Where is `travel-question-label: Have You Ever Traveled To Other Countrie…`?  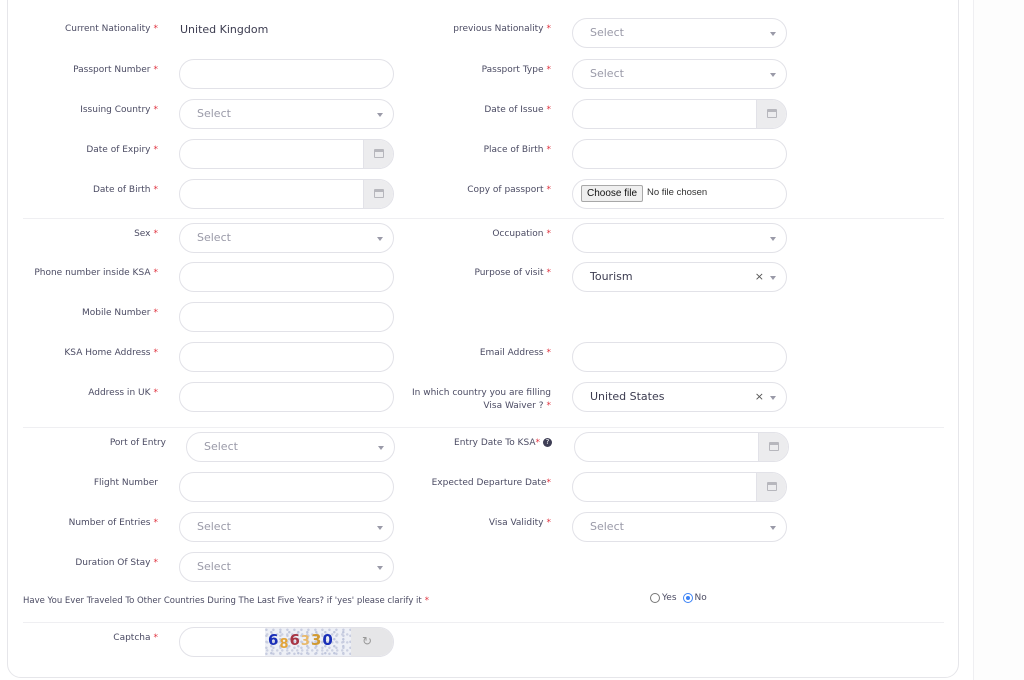 travel-question-label: Have You Ever Traveled To Other Countrie… is located at coordinates (226, 601).